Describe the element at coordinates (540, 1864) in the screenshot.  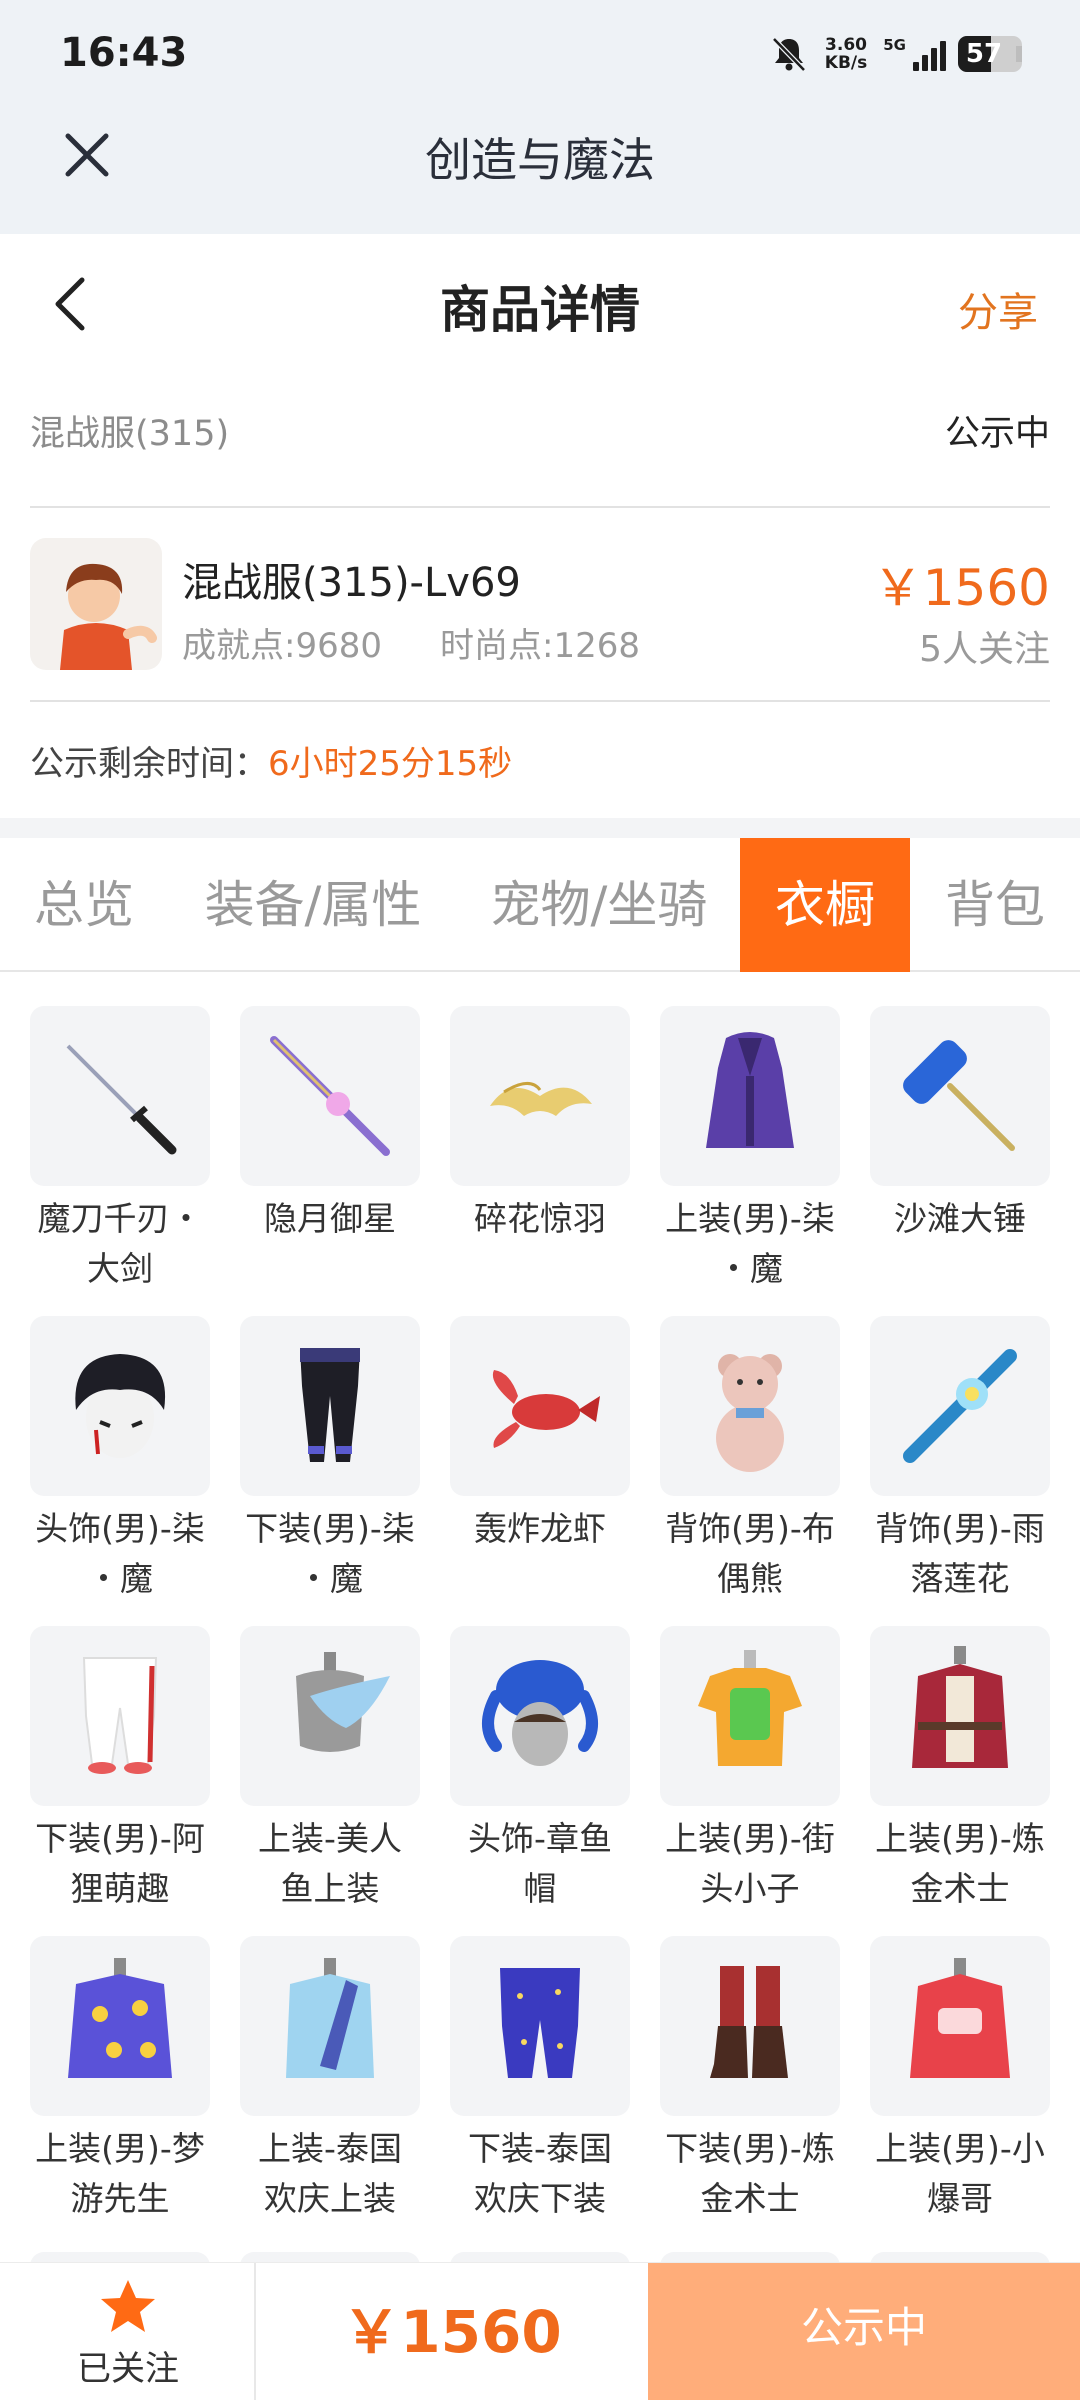
I see `wardrobe-item-label: 头饰-章鱼帽` at that location.